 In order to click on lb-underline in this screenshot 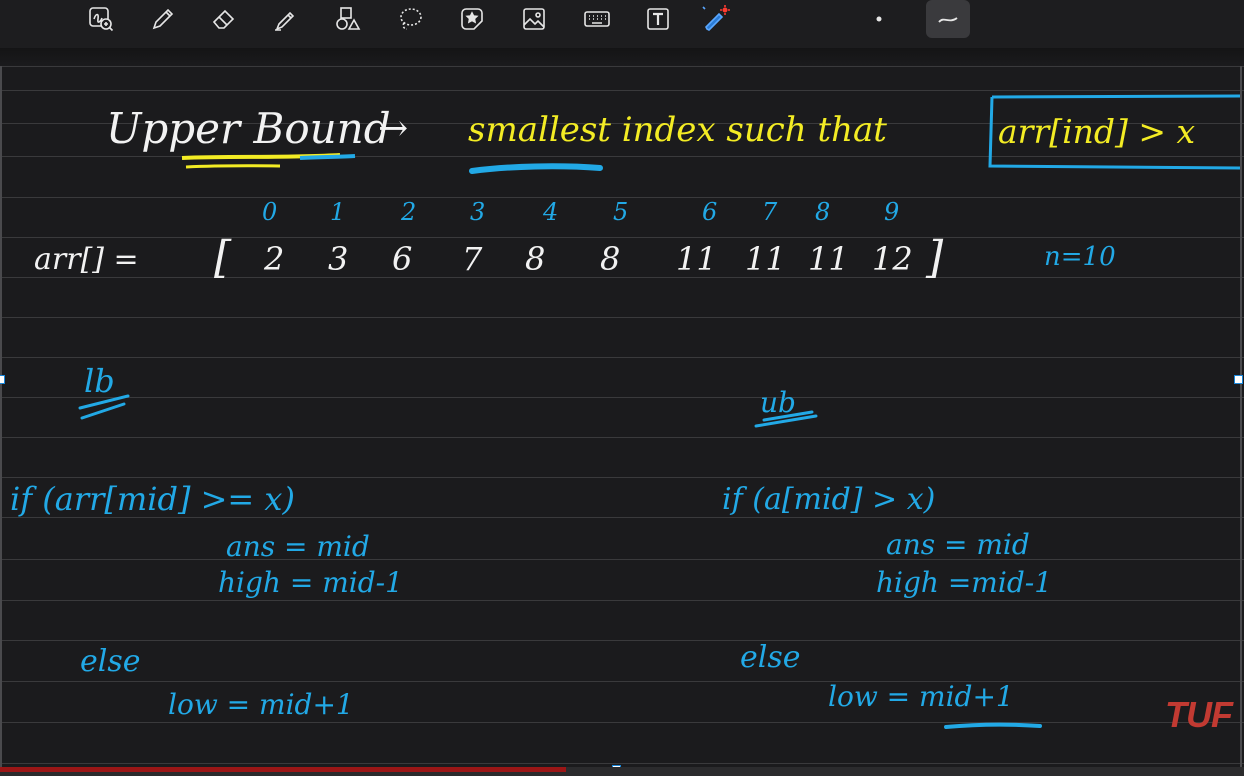, I will do `click(104, 407)`.